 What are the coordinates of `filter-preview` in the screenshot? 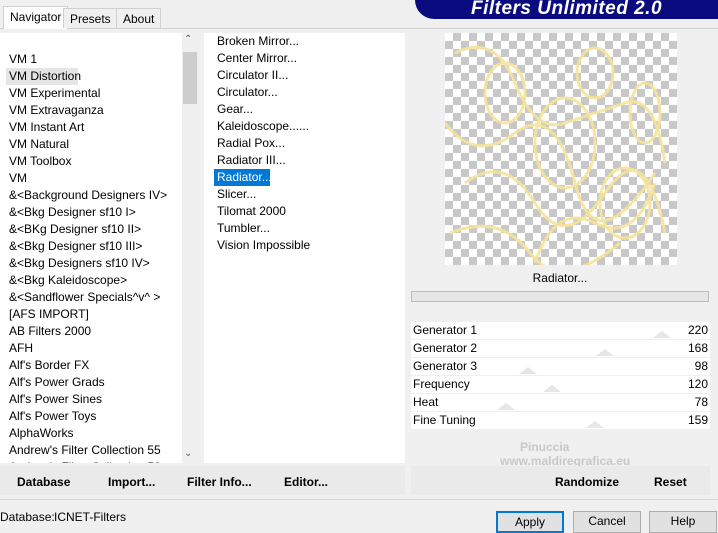 It's located at (561, 149).